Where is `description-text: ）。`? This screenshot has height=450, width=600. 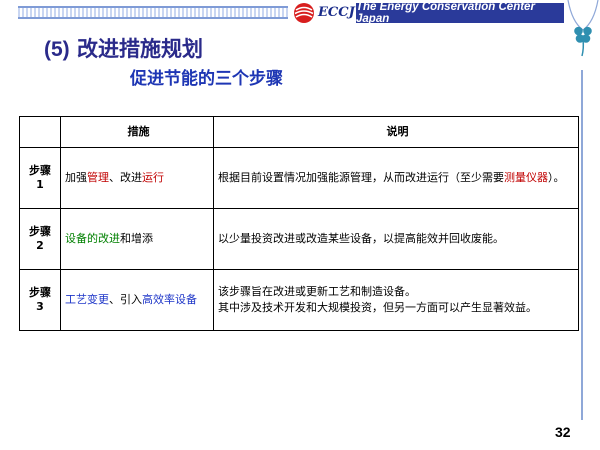 description-text: ）。 is located at coordinates (556, 178).